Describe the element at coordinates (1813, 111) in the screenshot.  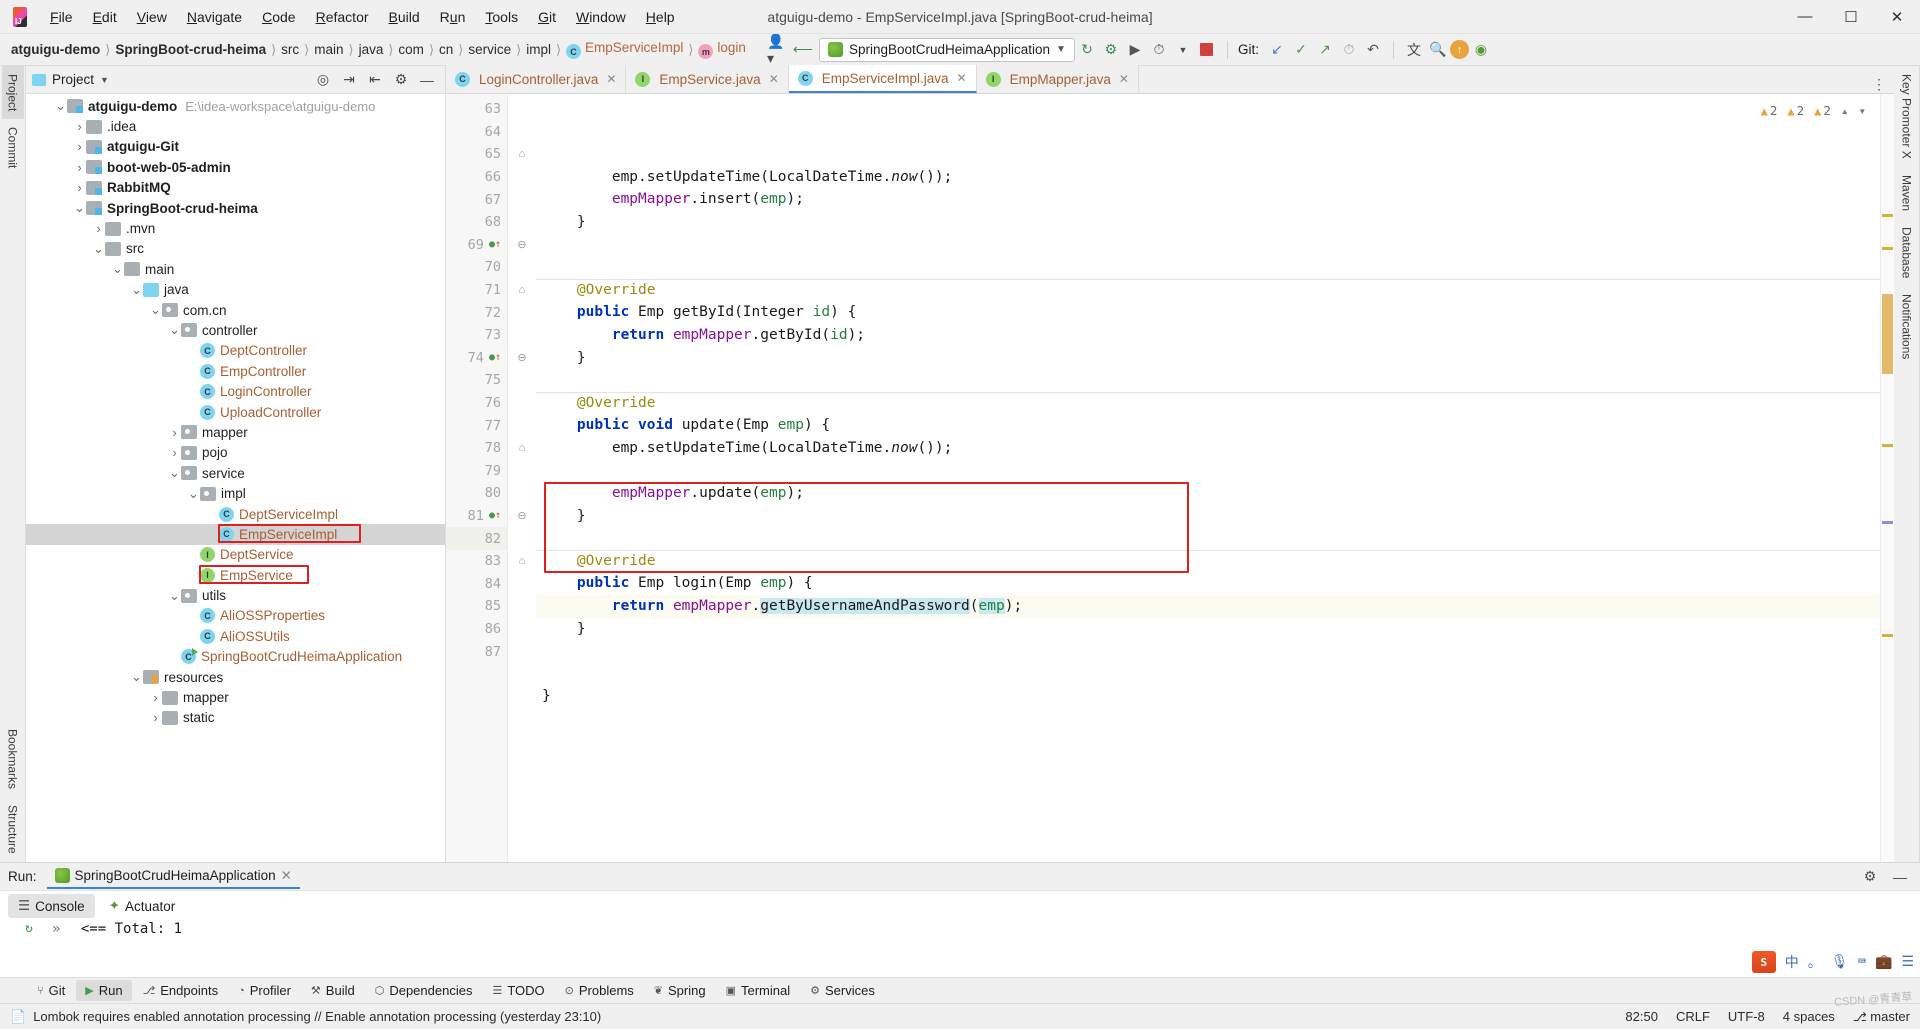
I see `inspection-summary: ▲ 2 ▲ 2 ▲ 2 ▴ ▾` at that location.